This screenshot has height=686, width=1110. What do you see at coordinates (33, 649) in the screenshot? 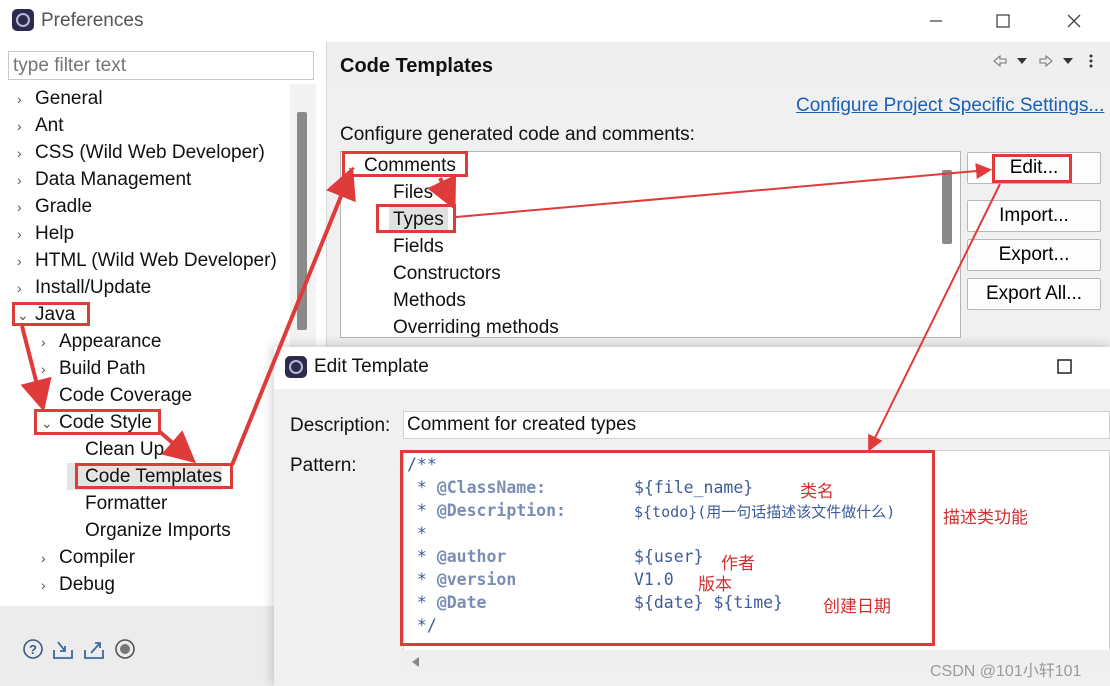
I see `help-icon: ?` at bounding box center [33, 649].